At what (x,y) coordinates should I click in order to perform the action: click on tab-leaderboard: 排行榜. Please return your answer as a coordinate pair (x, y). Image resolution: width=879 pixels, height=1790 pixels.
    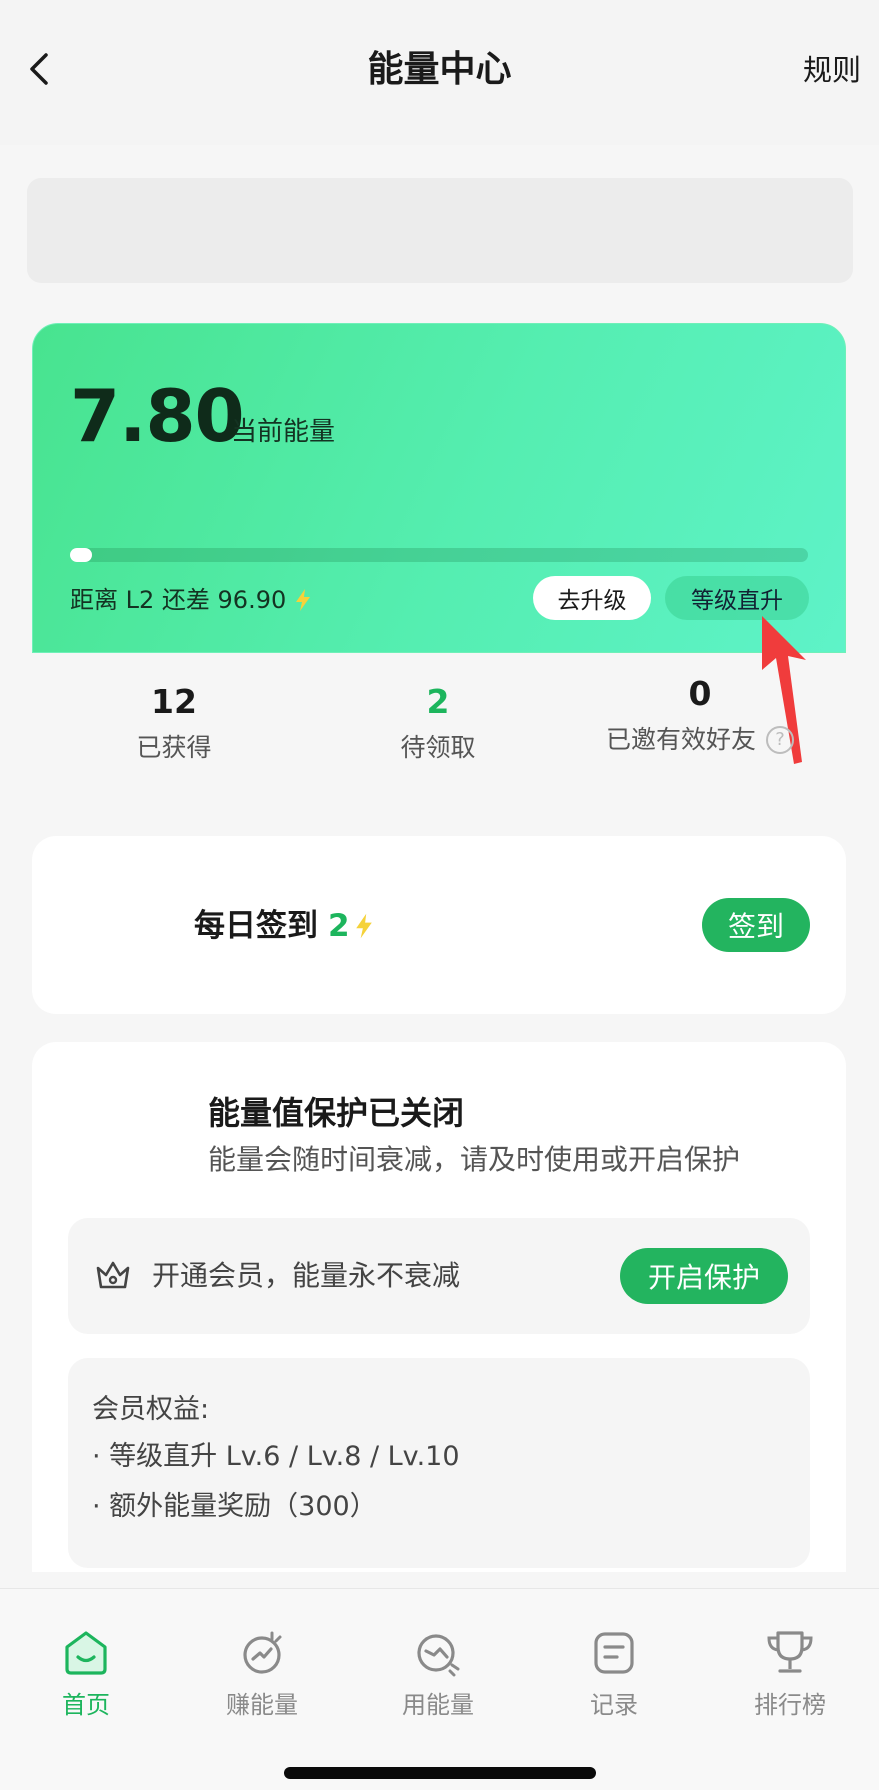
    Looking at the image, I should click on (790, 1677).